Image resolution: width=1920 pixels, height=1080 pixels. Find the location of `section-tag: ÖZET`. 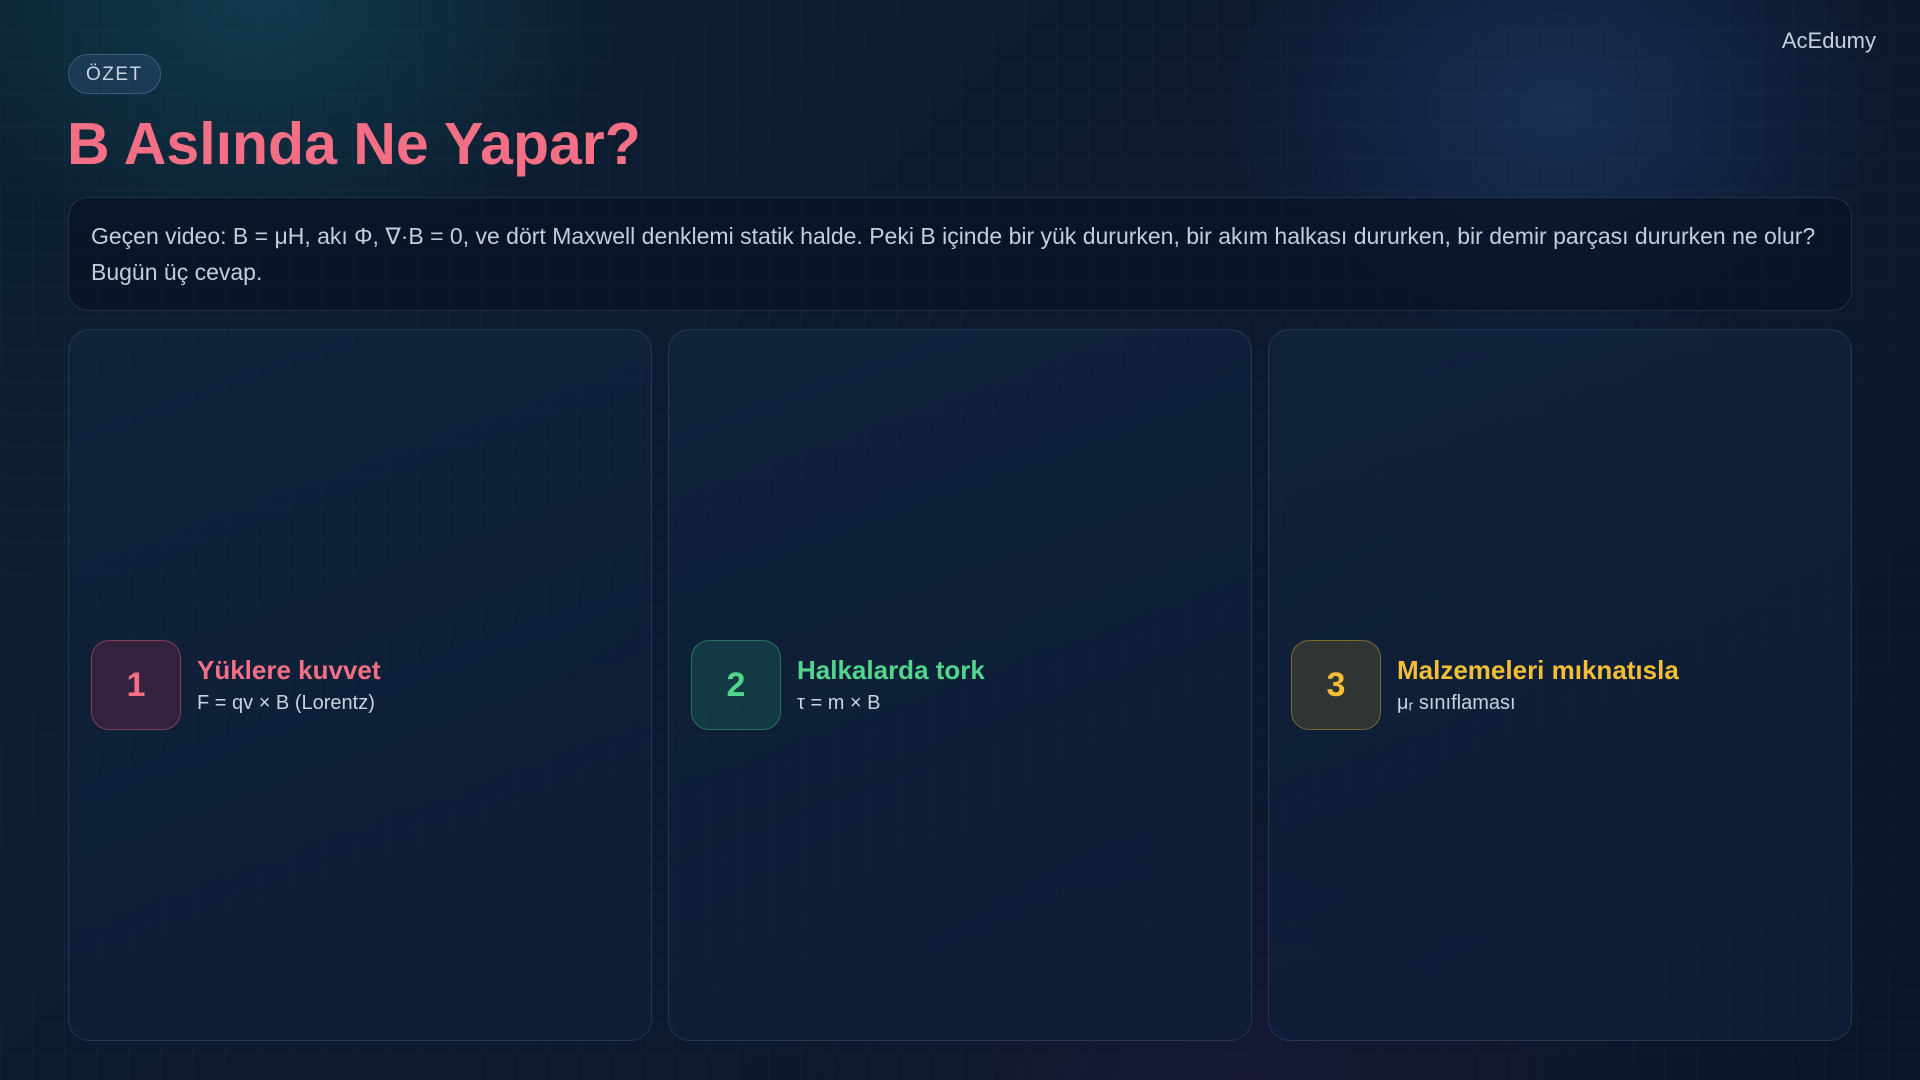

section-tag: ÖZET is located at coordinates (114, 74).